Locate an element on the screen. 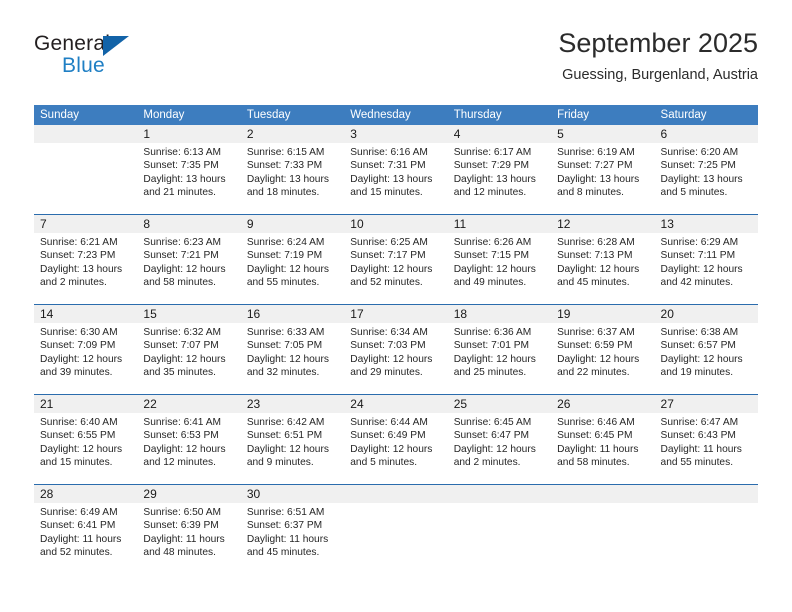 This screenshot has height=612, width=792. sunset-text: Sunset: 7:13 PM is located at coordinates (595, 256).